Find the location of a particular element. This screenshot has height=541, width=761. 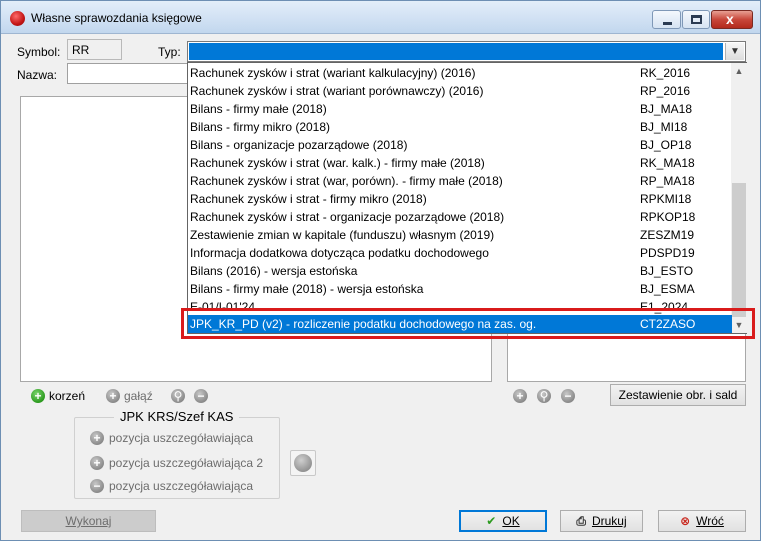

dropdown-item-code: PDSPD19 is located at coordinates (667, 253).